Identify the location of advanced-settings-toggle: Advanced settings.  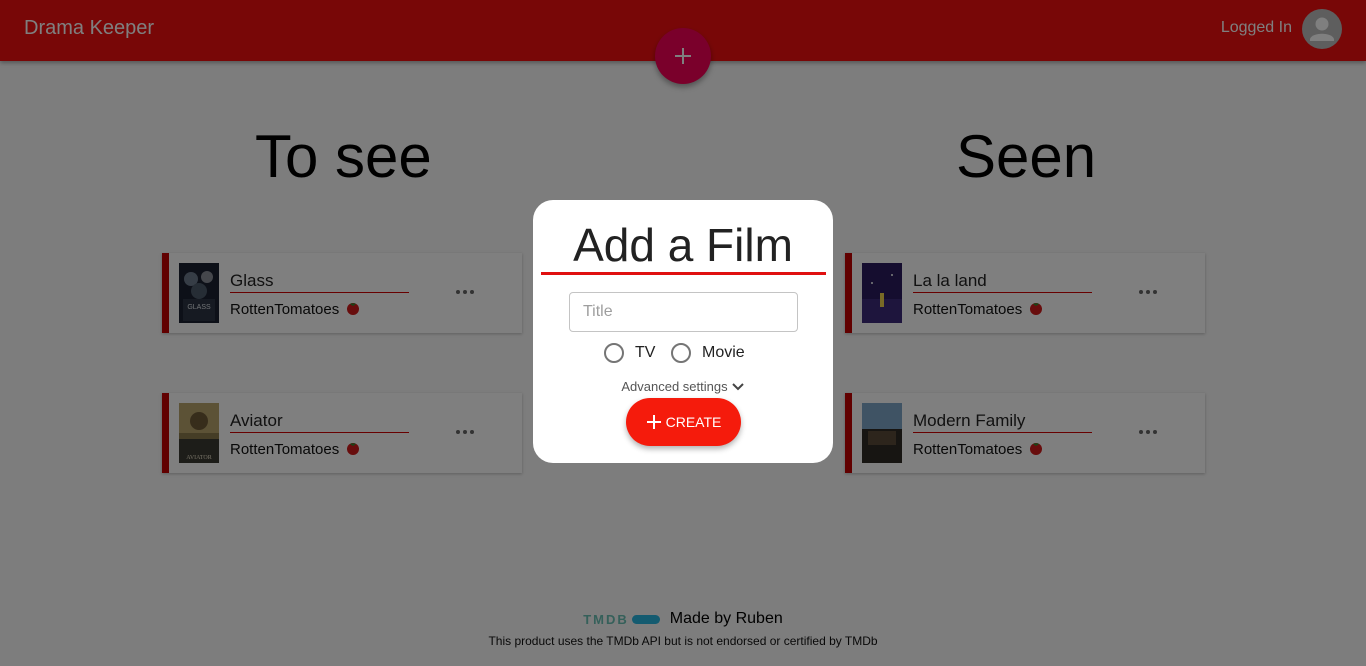
(683, 386).